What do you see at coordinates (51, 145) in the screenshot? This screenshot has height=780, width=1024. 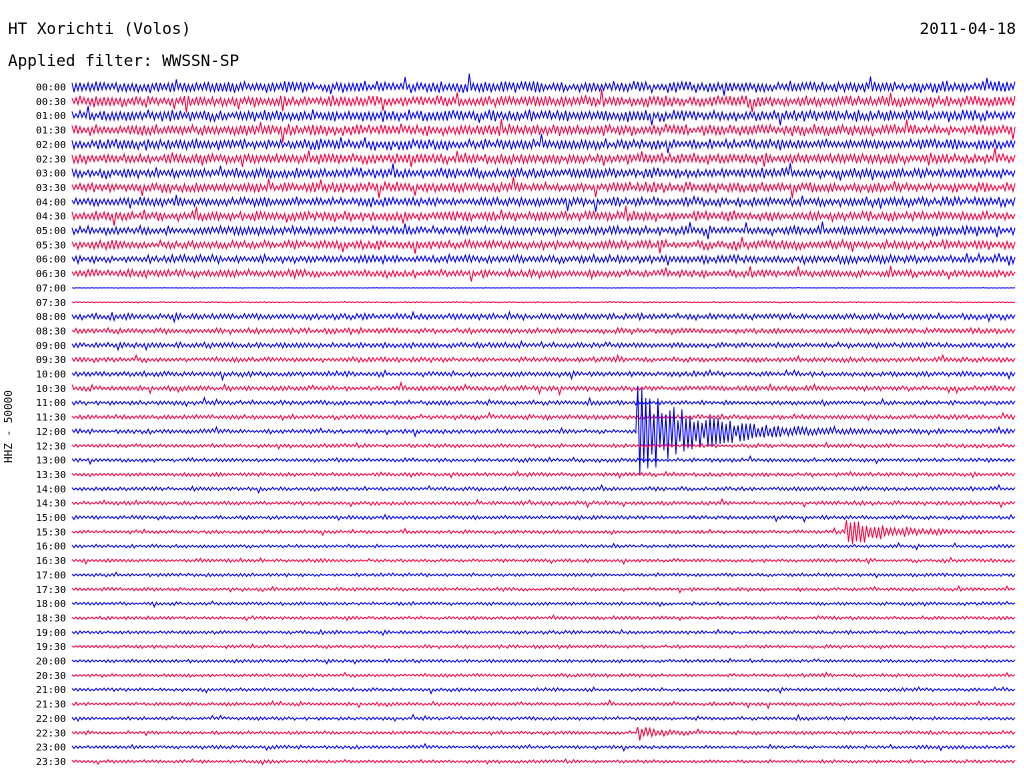 I see `row-label: 02:00` at bounding box center [51, 145].